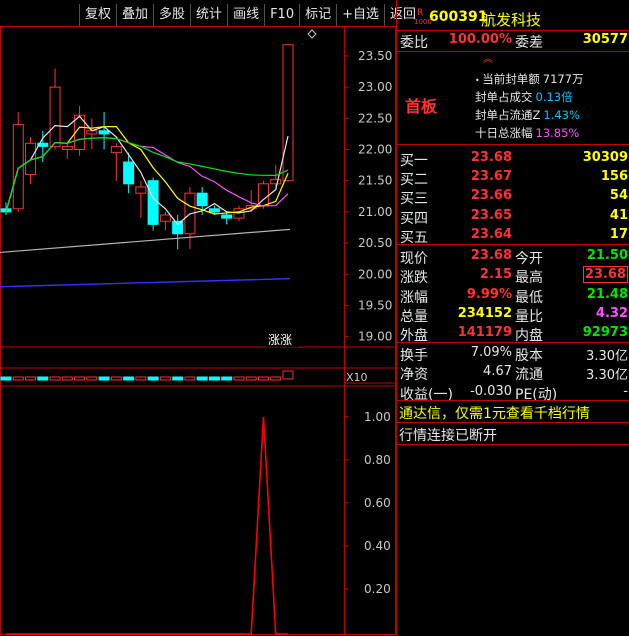 The width and height of the screenshot is (629, 636). I want to click on toolbar-button-5: F10, so click(281, 15).